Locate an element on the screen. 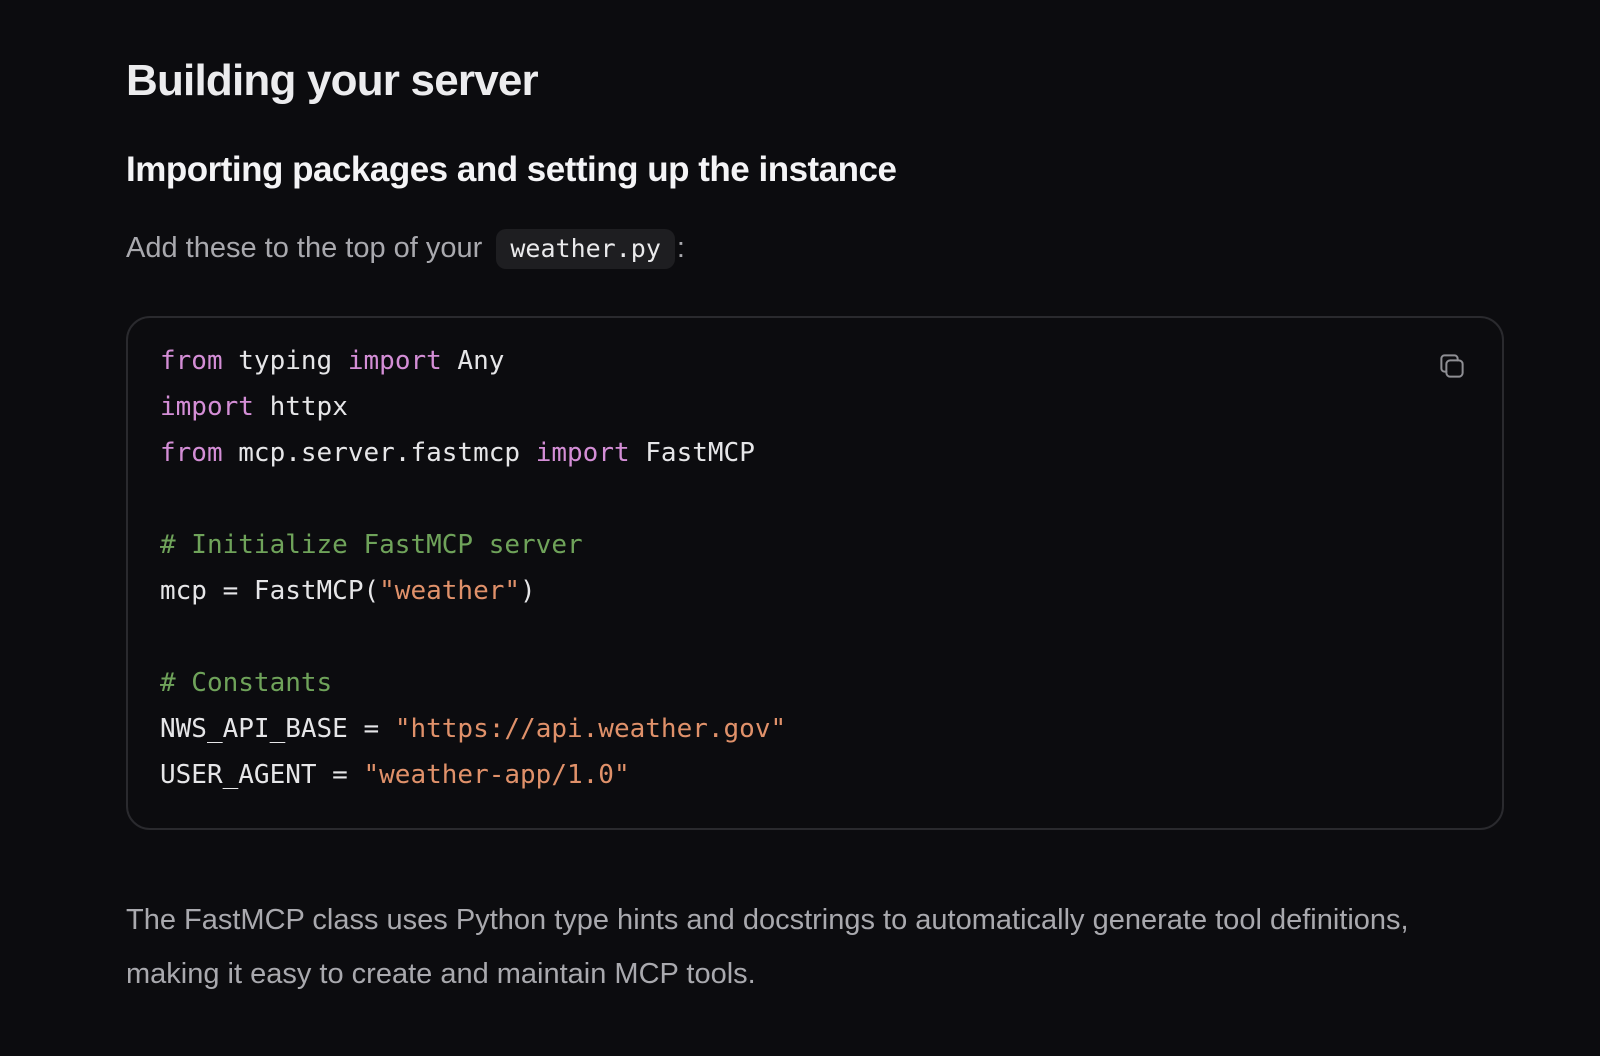 The image size is (1600, 1056). code-token: Any is located at coordinates (473, 361).